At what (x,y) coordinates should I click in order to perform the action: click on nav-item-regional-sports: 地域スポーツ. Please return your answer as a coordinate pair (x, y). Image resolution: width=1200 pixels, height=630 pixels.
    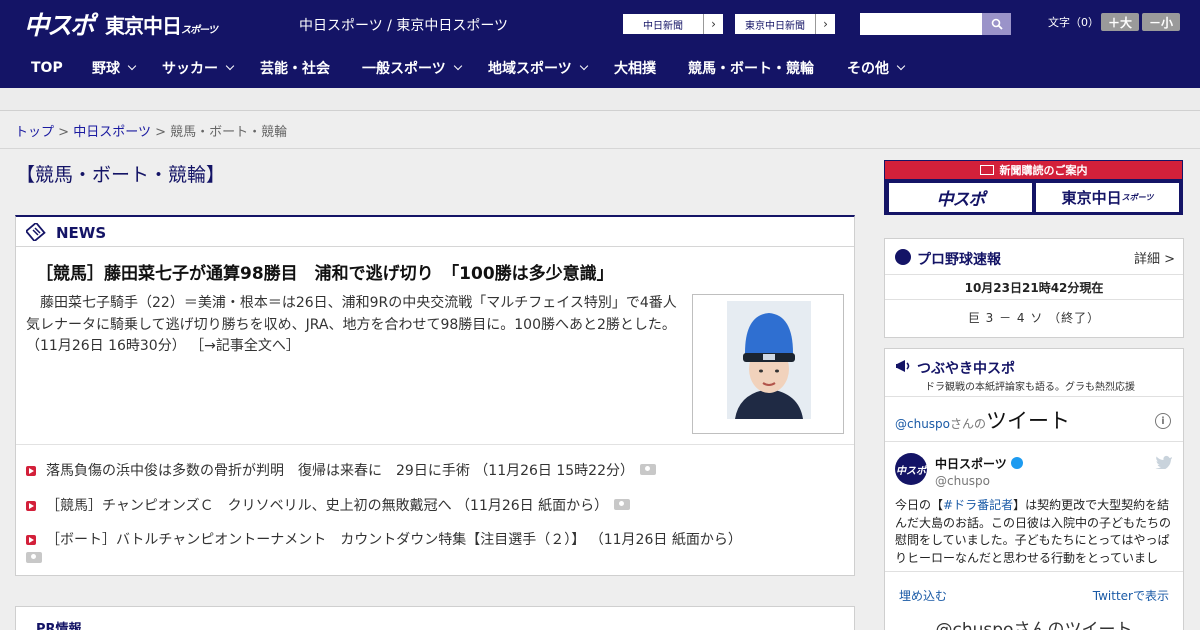
    Looking at the image, I should click on (538, 68).